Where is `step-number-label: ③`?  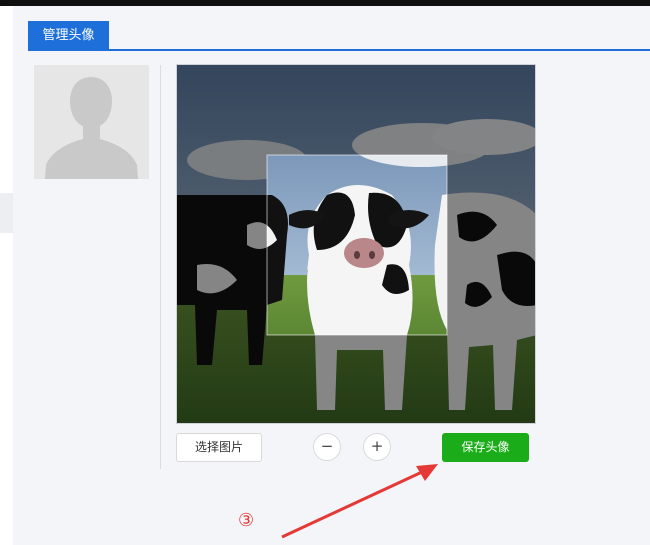 step-number-label: ③ is located at coordinates (246, 520).